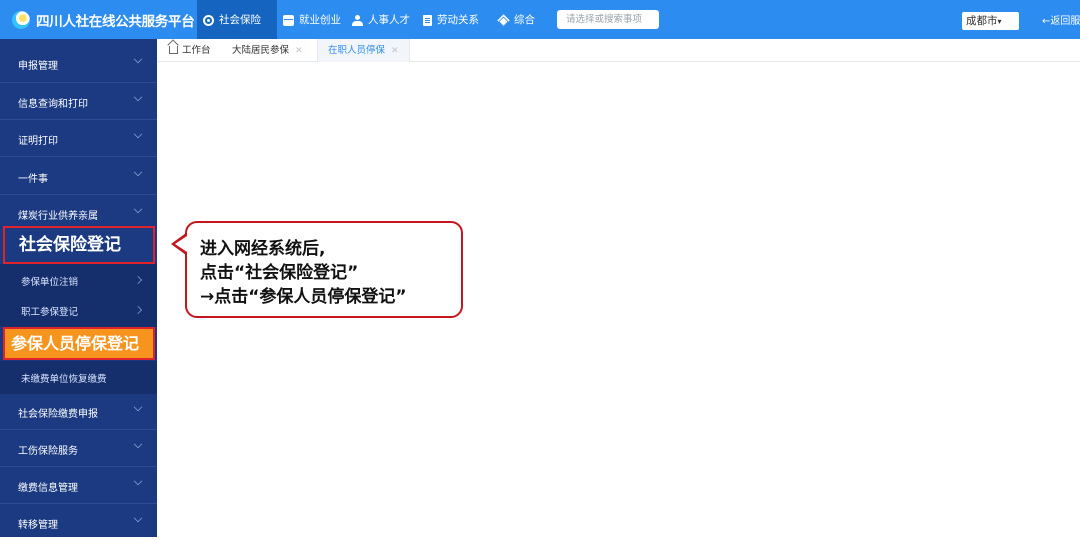  Describe the element at coordinates (982, 21) in the screenshot. I see `city-label: 成都市` at that location.